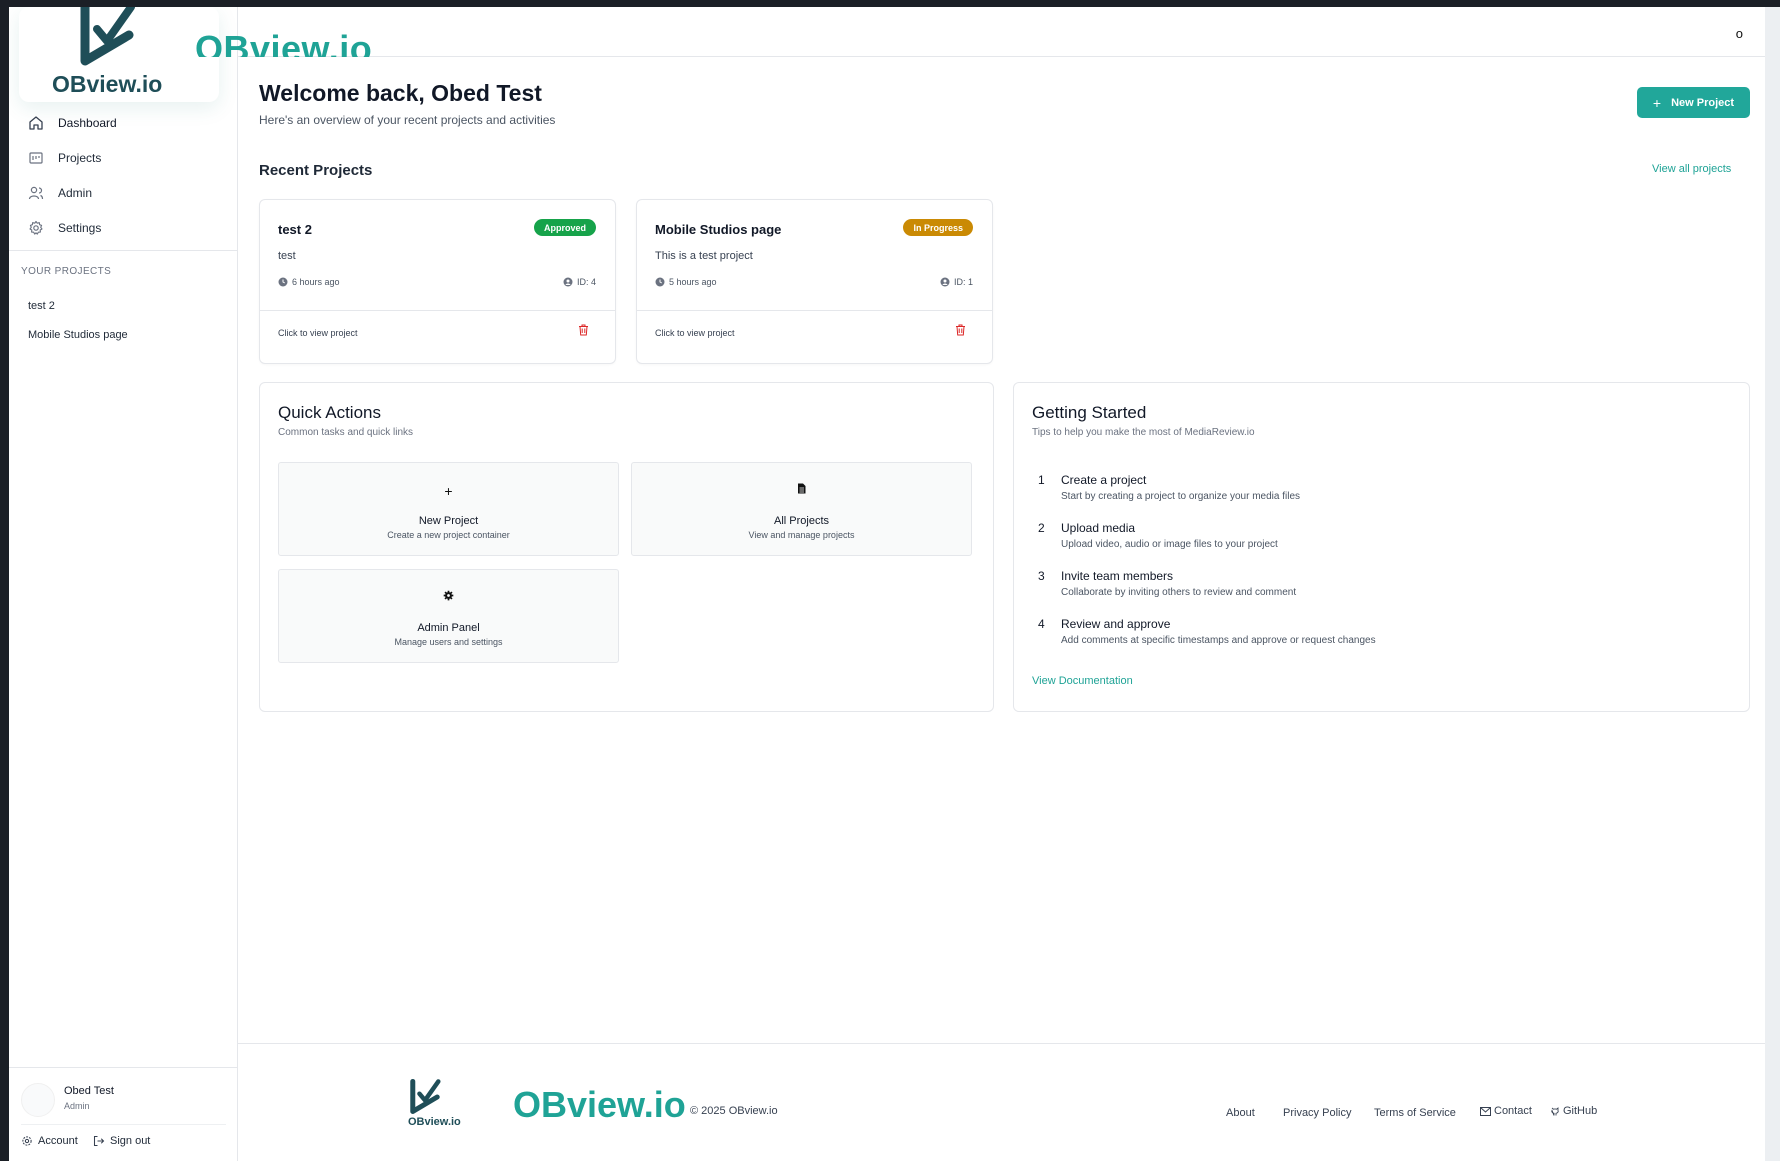 The width and height of the screenshot is (1780, 1161). I want to click on sidebar-logo: OBview.io, so click(119, 54).